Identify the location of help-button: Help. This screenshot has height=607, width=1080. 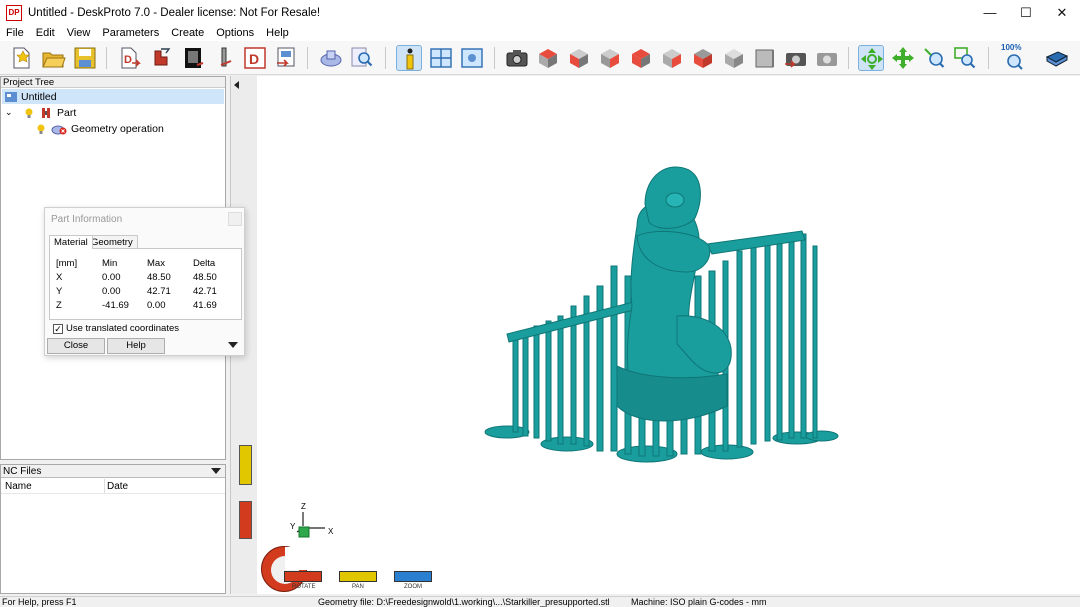
(136, 346).